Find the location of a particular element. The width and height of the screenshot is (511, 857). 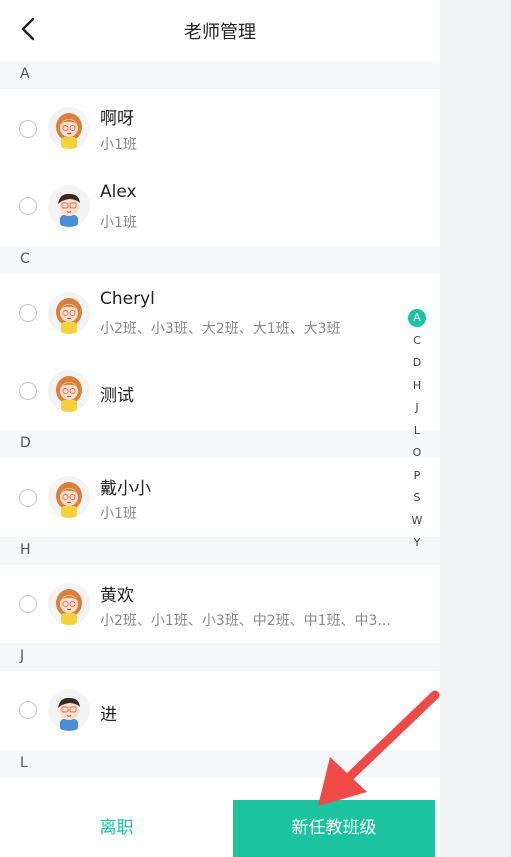

new-teaching-class-button: 新任教班级 is located at coordinates (334, 828).